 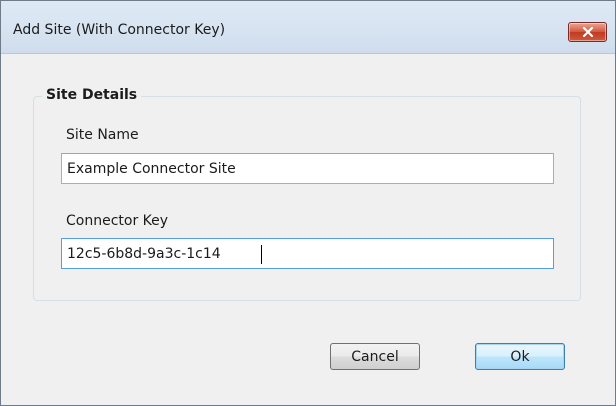 I want to click on close-button, so click(x=587, y=32).